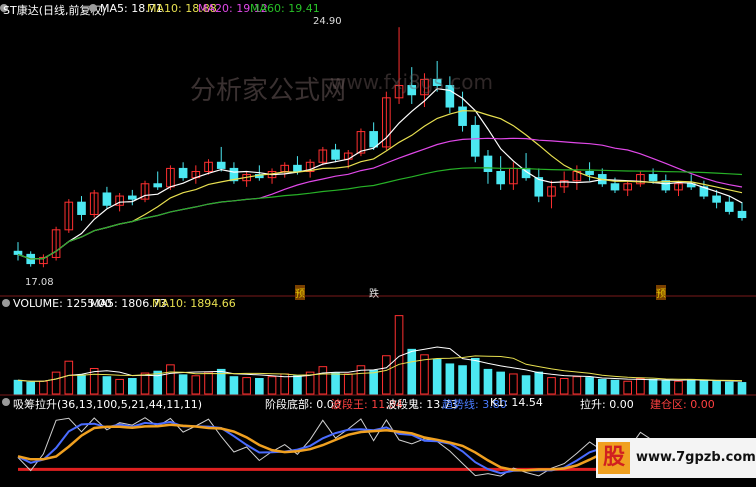 Image resolution: width=756 pixels, height=487 pixels. I want to click on stage-bottom-label: 阶段底部: 0.00, so click(303, 404).